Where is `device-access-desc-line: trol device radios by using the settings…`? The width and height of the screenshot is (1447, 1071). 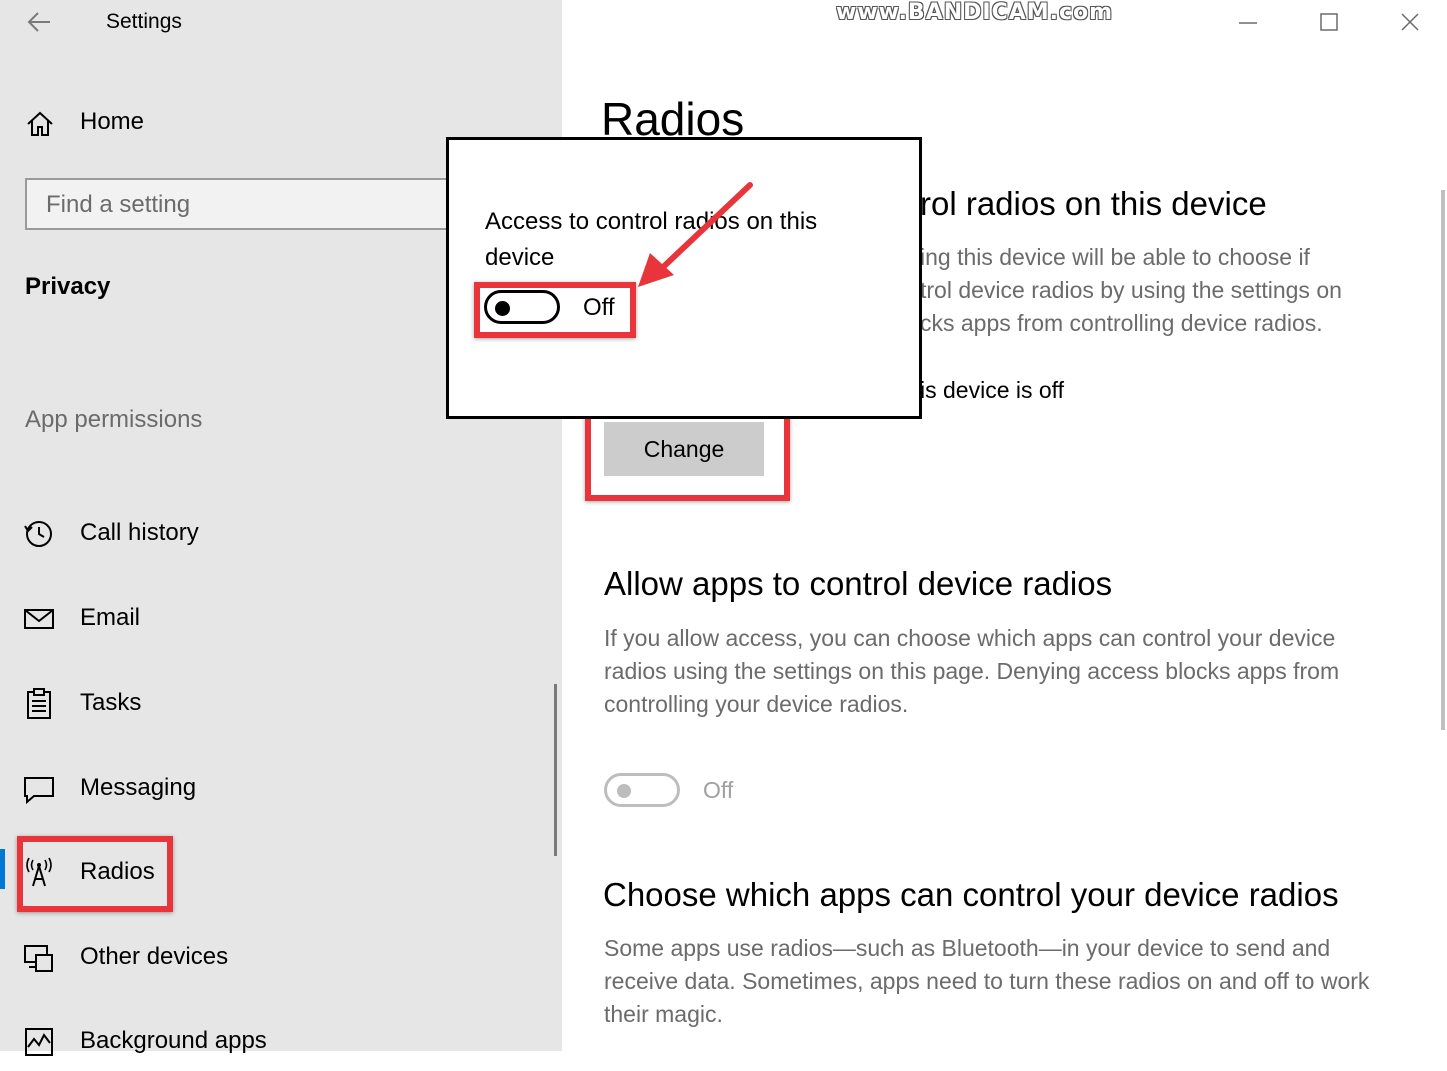 device-access-desc-line: trol device radios by using the settings… is located at coordinates (1131, 290).